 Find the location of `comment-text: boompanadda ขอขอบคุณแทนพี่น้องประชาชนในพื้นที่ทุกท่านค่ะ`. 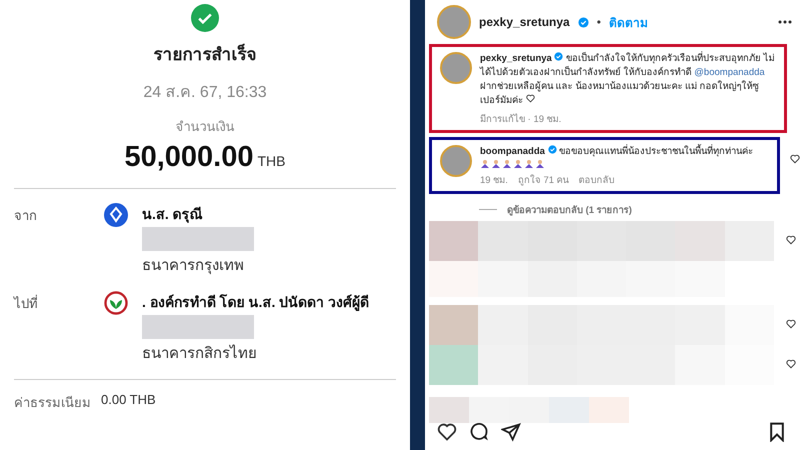

comment-text: boompanadda ขอขอบคุณแทนพี่น้องประชาชนในพื้นที่ทุกท่านค่ะ is located at coordinates (617, 152).